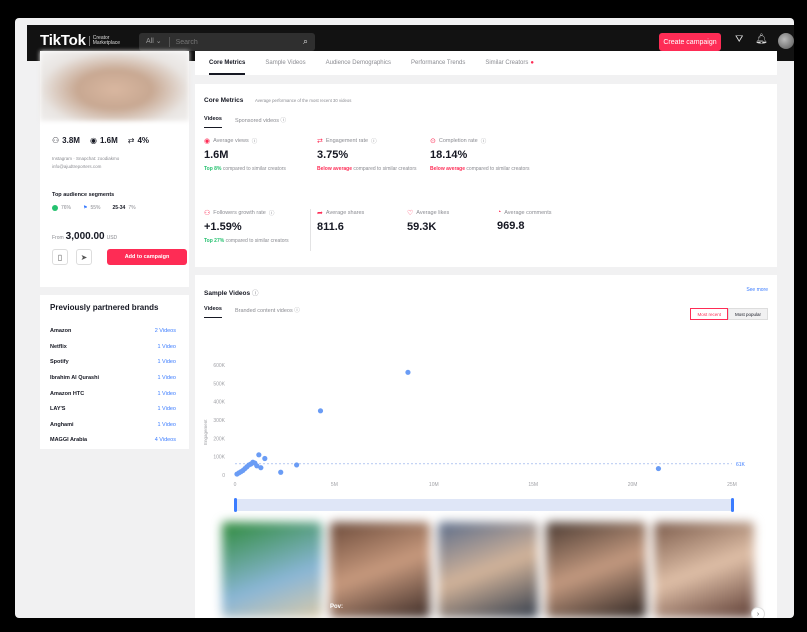 The height and width of the screenshot is (632, 807). I want to click on search-bar: All ⌄ ⌕, so click(227, 42).